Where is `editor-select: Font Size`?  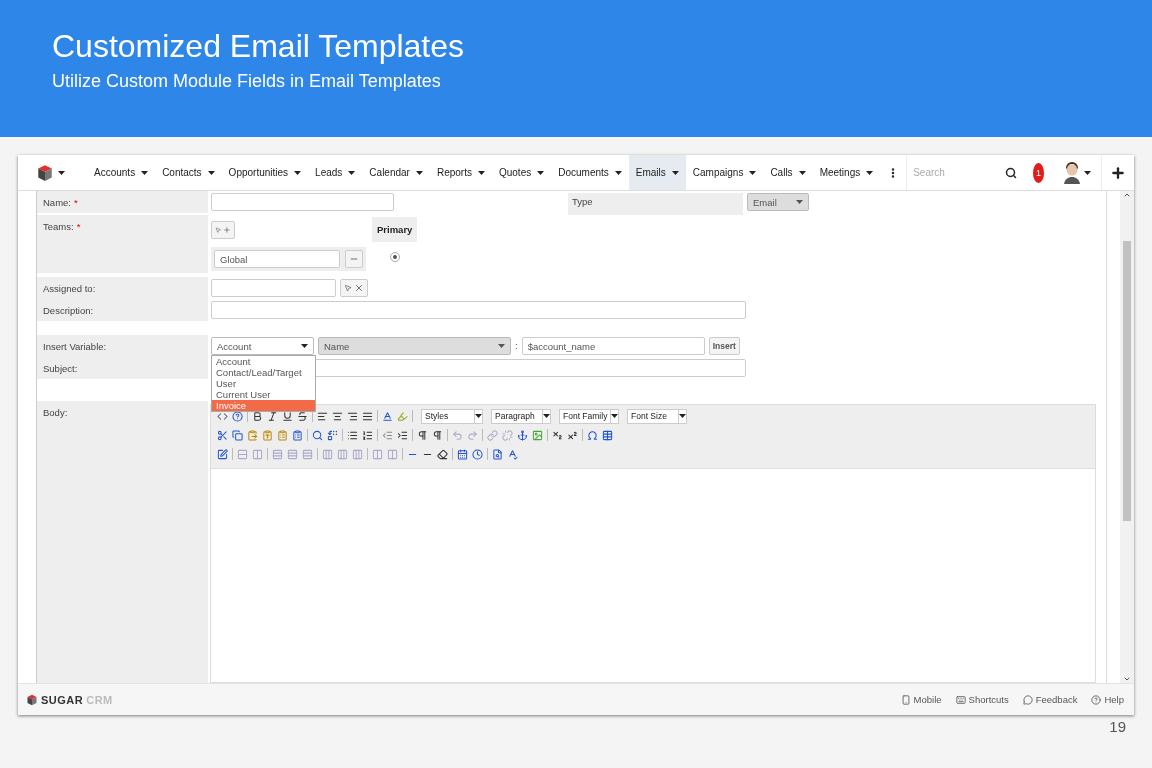
editor-select: Font Size is located at coordinates (657, 416).